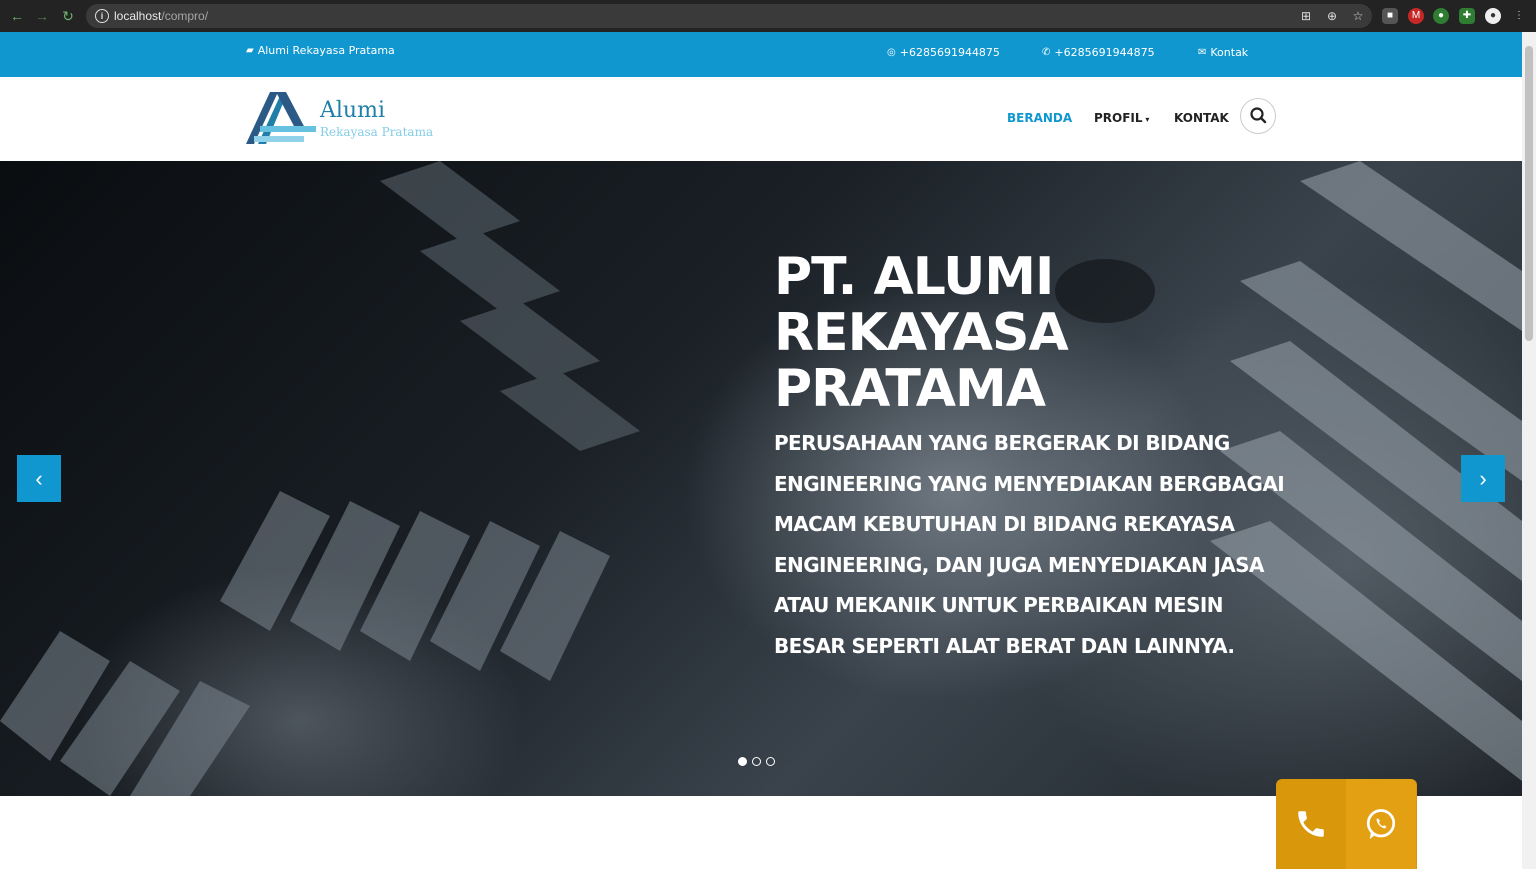 The height and width of the screenshot is (869, 1536). I want to click on envelope-icon: ✉, so click(1202, 52).